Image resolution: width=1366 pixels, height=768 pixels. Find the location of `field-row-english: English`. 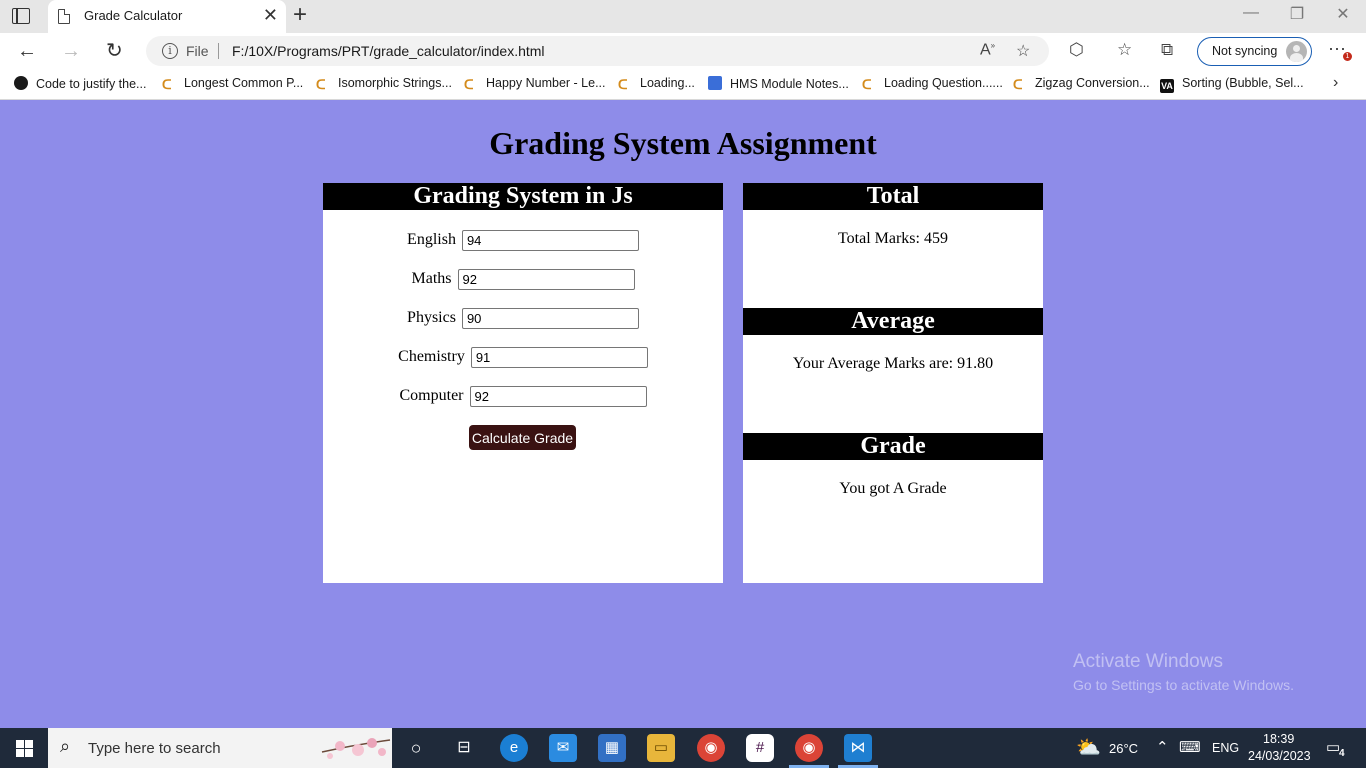

field-row-english: English is located at coordinates (523, 240).